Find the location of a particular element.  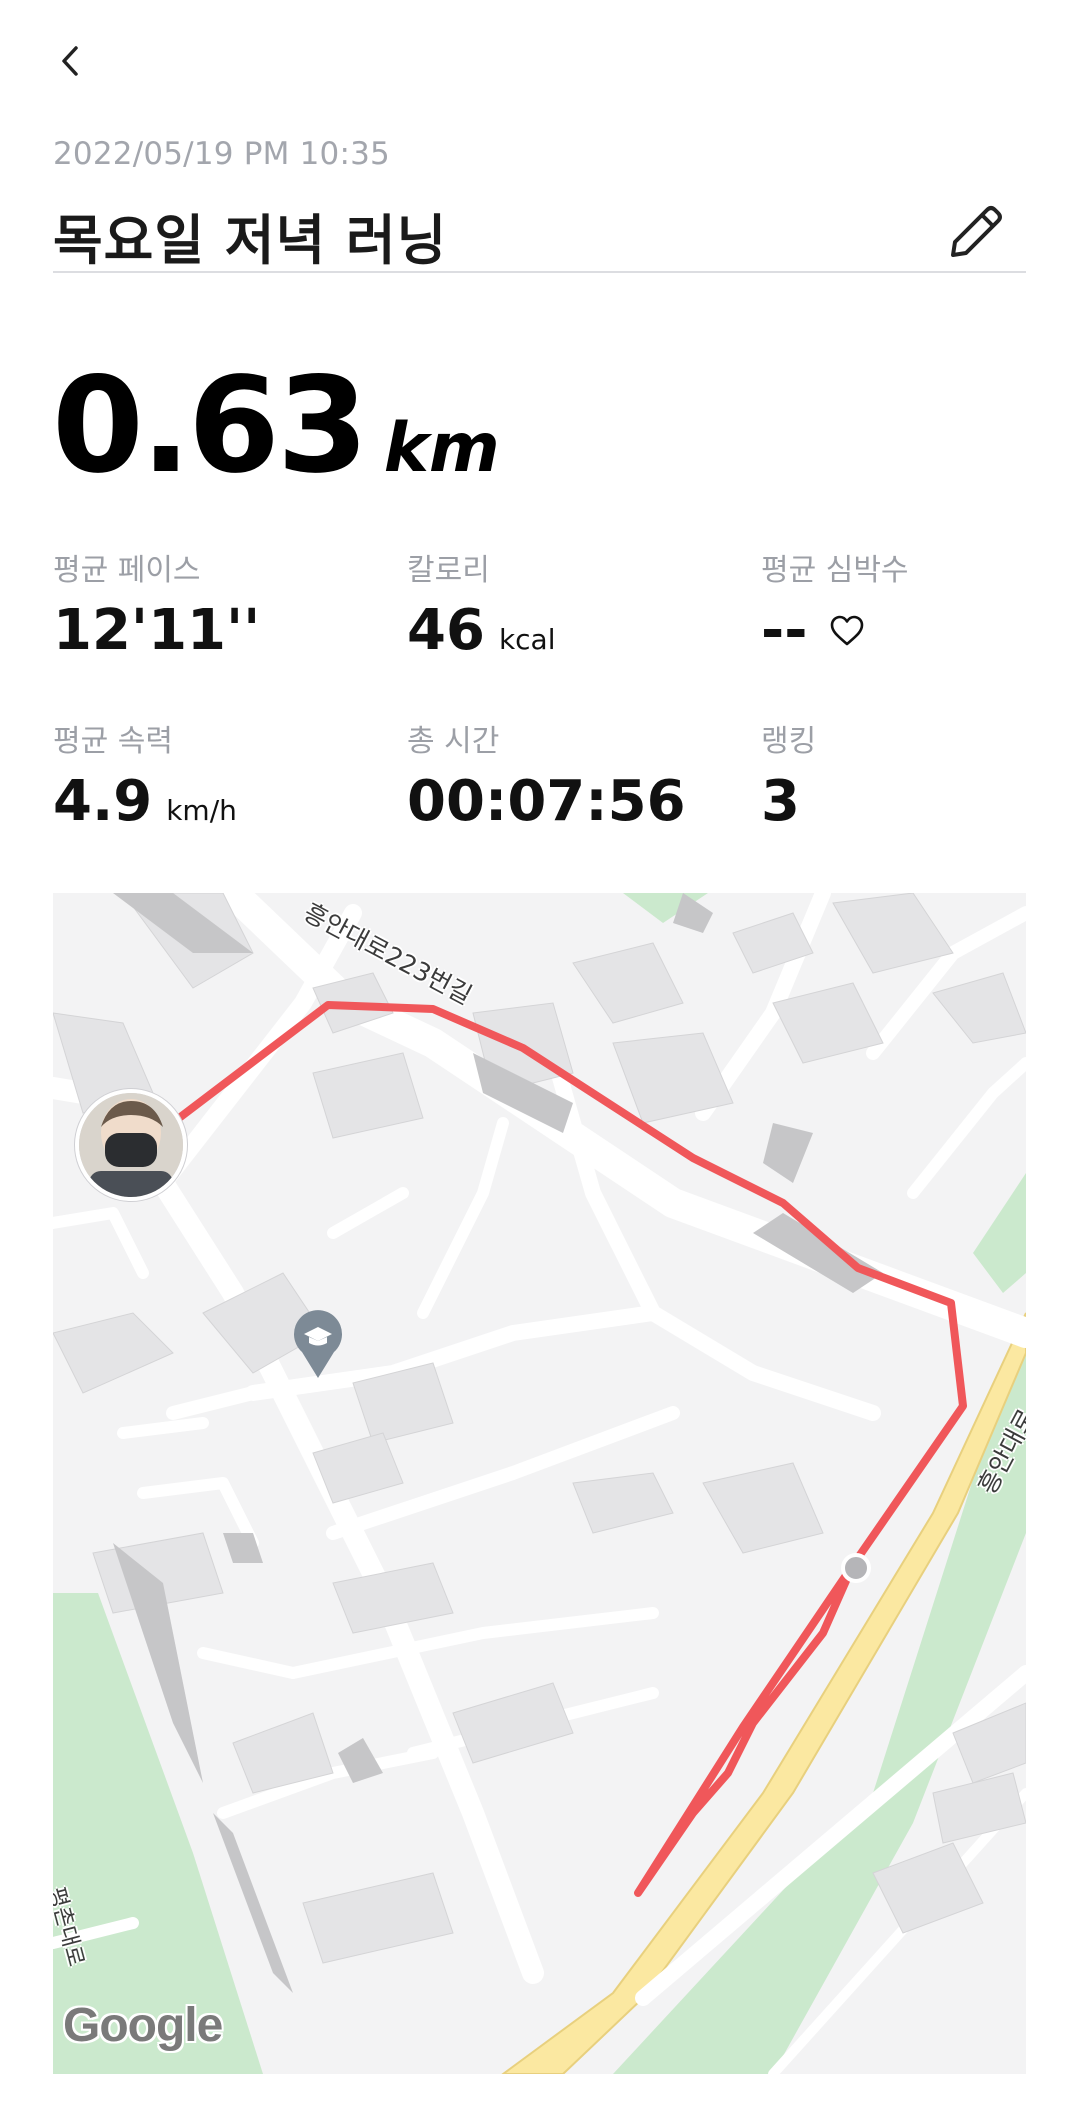

stat-label: 랭킹 is located at coordinates (789, 741).